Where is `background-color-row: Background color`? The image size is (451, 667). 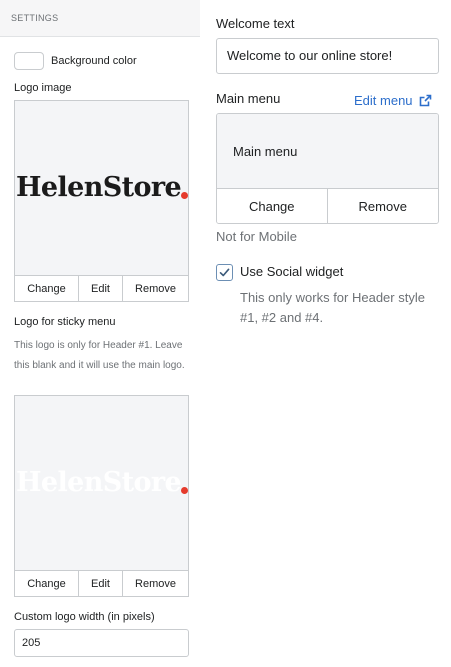 background-color-row: Background color is located at coordinates (75, 61).